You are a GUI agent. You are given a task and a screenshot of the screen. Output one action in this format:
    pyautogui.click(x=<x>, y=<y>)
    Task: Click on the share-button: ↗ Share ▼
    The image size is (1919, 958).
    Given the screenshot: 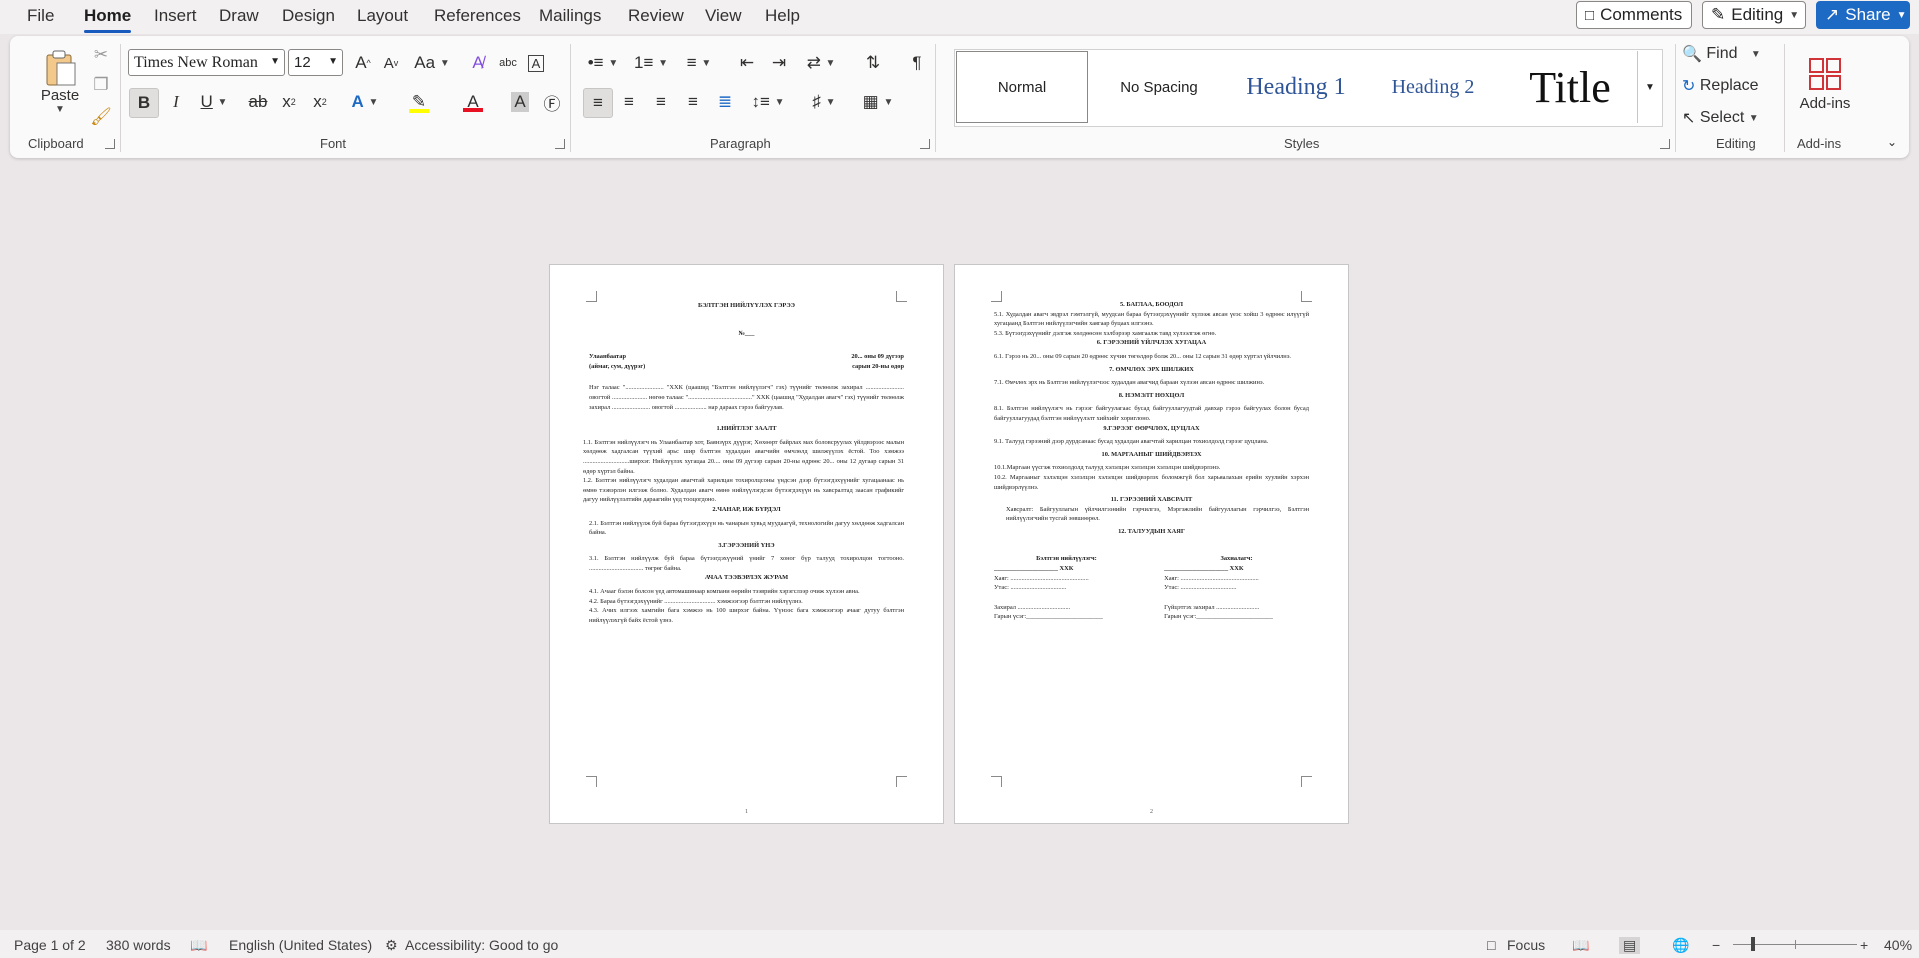 What is the action you would take?
    pyautogui.click(x=1863, y=15)
    